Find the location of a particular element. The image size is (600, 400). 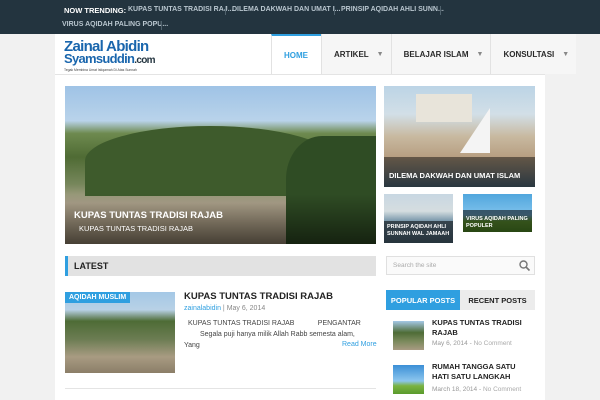

featured-small-post: VIRUS AQIDAH PALING POPULER is located at coordinates (497, 213).